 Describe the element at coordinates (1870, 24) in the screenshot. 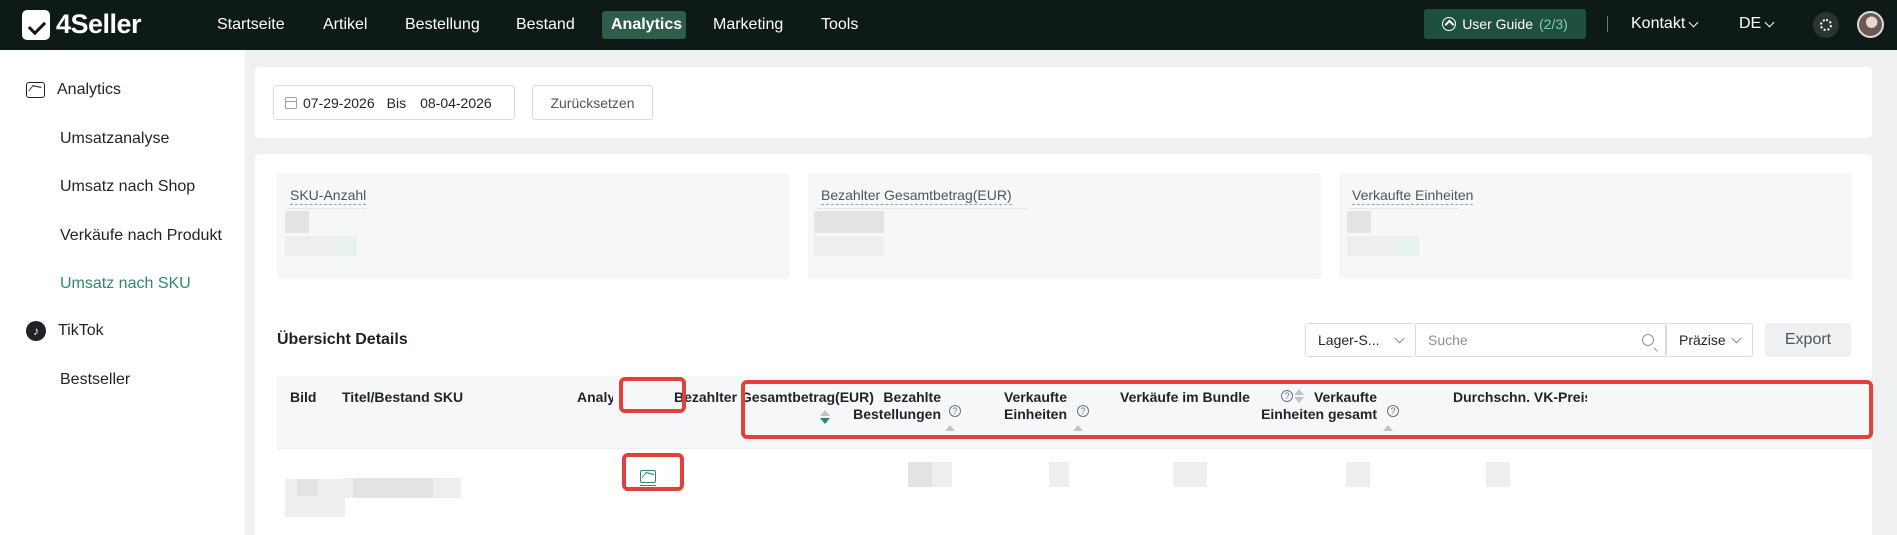

I see `avatar` at that location.